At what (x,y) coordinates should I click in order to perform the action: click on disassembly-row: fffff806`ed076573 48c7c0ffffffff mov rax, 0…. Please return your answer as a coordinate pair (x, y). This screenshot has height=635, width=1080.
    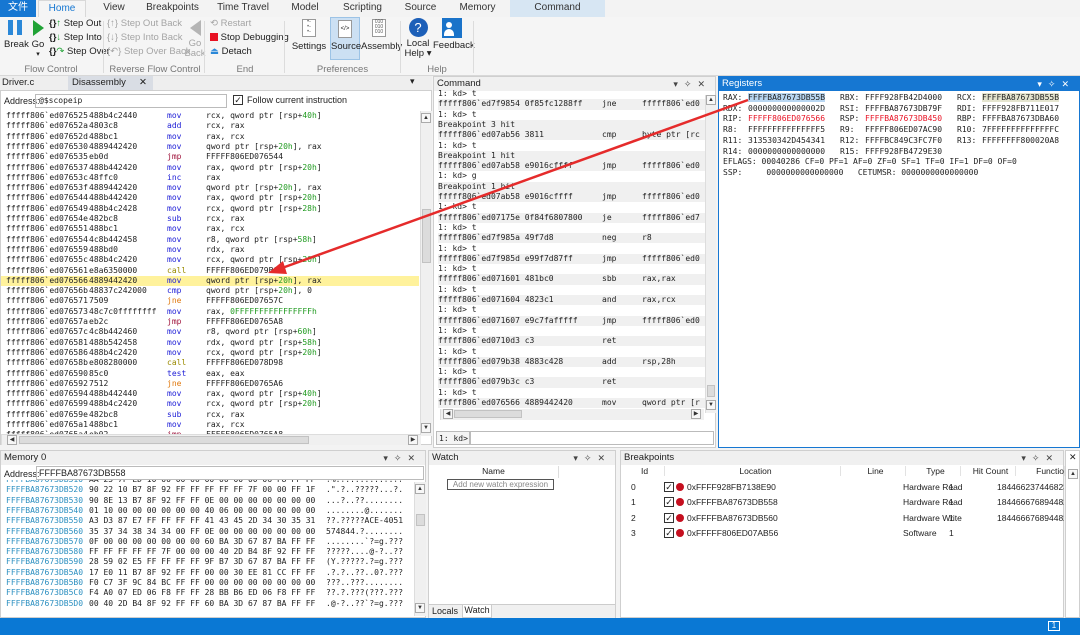
    Looking at the image, I should click on (210, 312).